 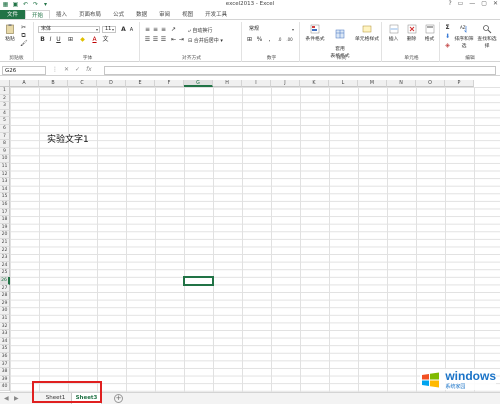 I want to click on align-right-icon: ☰, so click(x=163, y=39).